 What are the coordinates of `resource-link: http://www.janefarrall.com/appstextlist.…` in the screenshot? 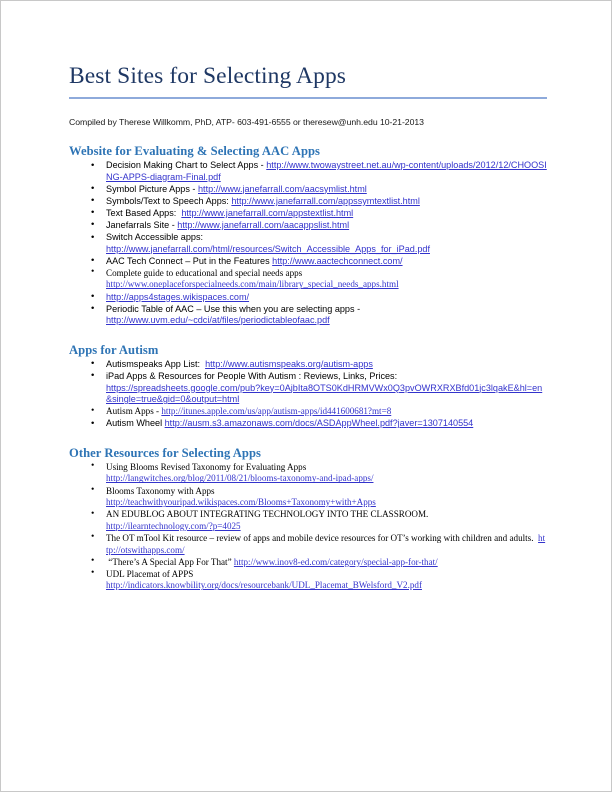 It's located at (267, 213).